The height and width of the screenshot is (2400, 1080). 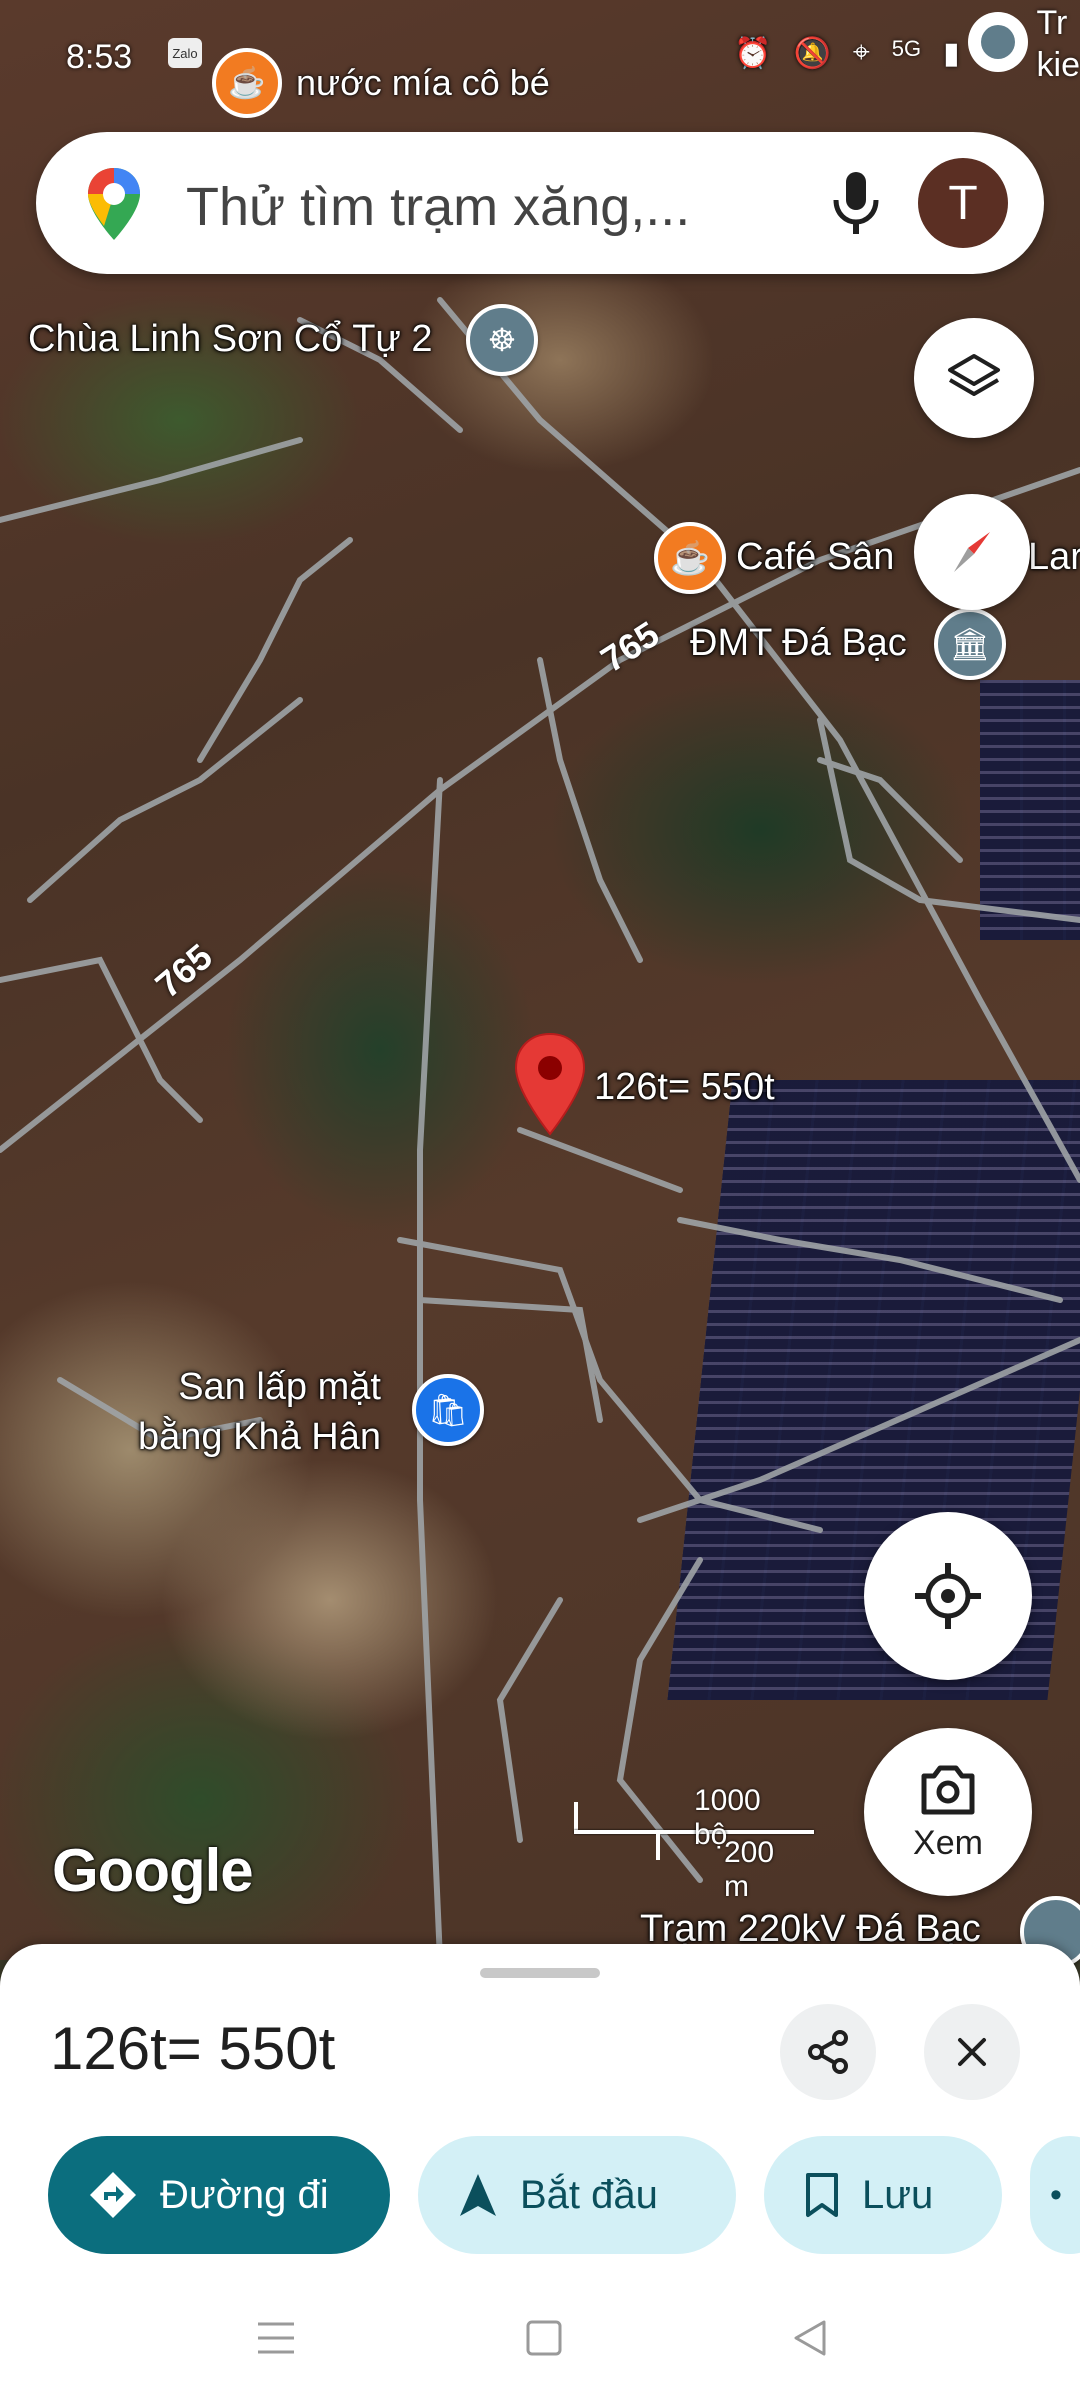 I want to click on poi-label-san-lap: San lấp mặt bằng Khả Hân, so click(x=259, y=1412).